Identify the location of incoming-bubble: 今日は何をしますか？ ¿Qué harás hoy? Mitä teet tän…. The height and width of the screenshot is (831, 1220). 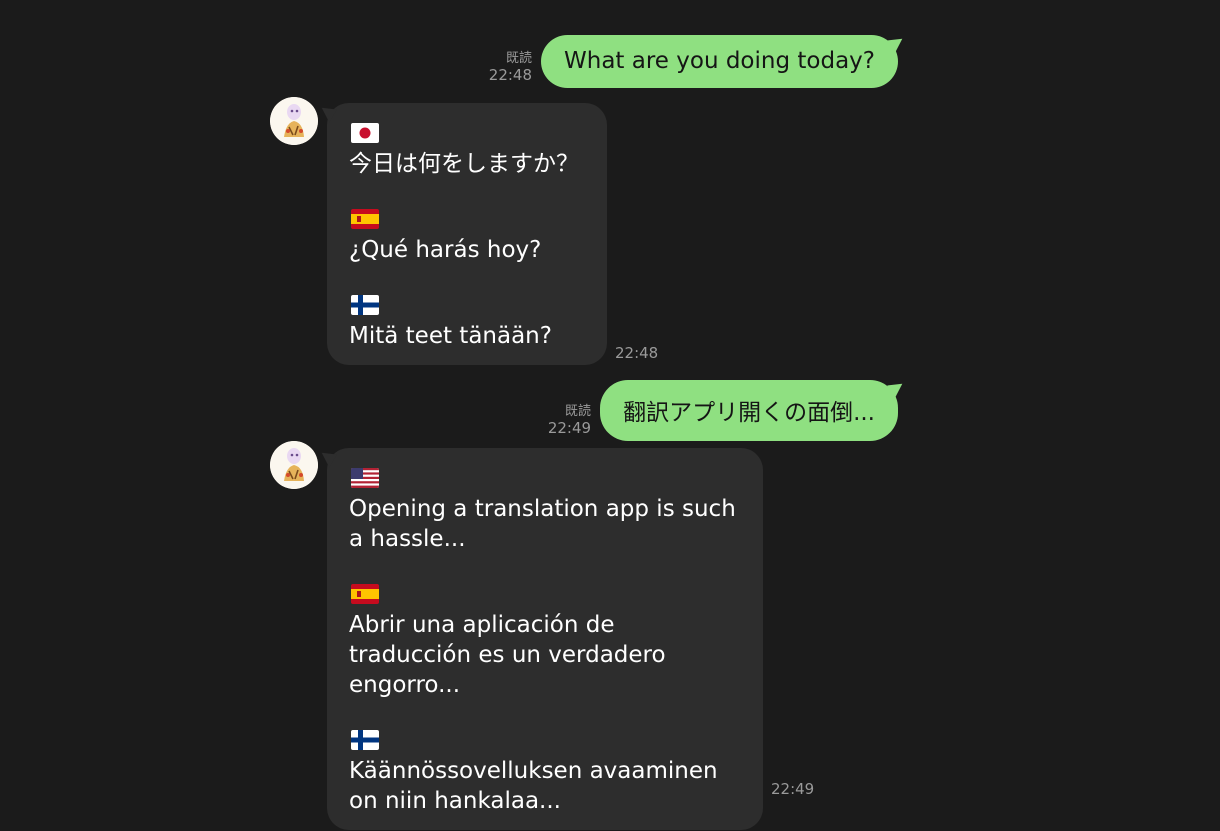
(462, 233).